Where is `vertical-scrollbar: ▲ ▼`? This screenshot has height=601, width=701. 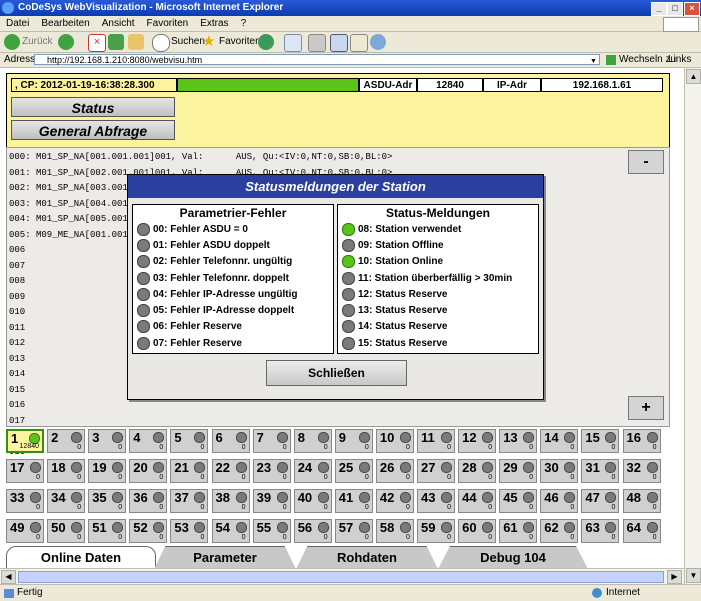 vertical-scrollbar: ▲ ▼ is located at coordinates (692, 326).